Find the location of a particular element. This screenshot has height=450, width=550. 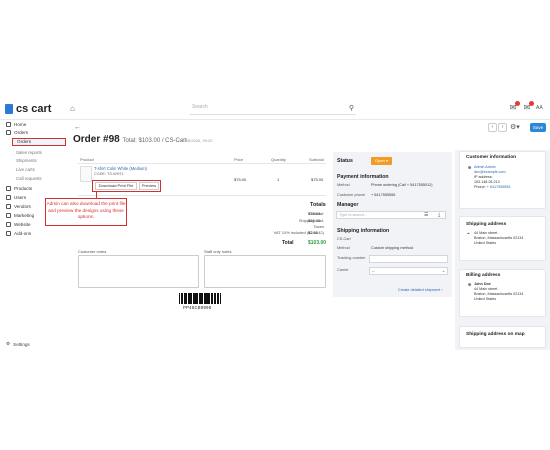

payment-info-title: Payment information is located at coordinates (363, 177).